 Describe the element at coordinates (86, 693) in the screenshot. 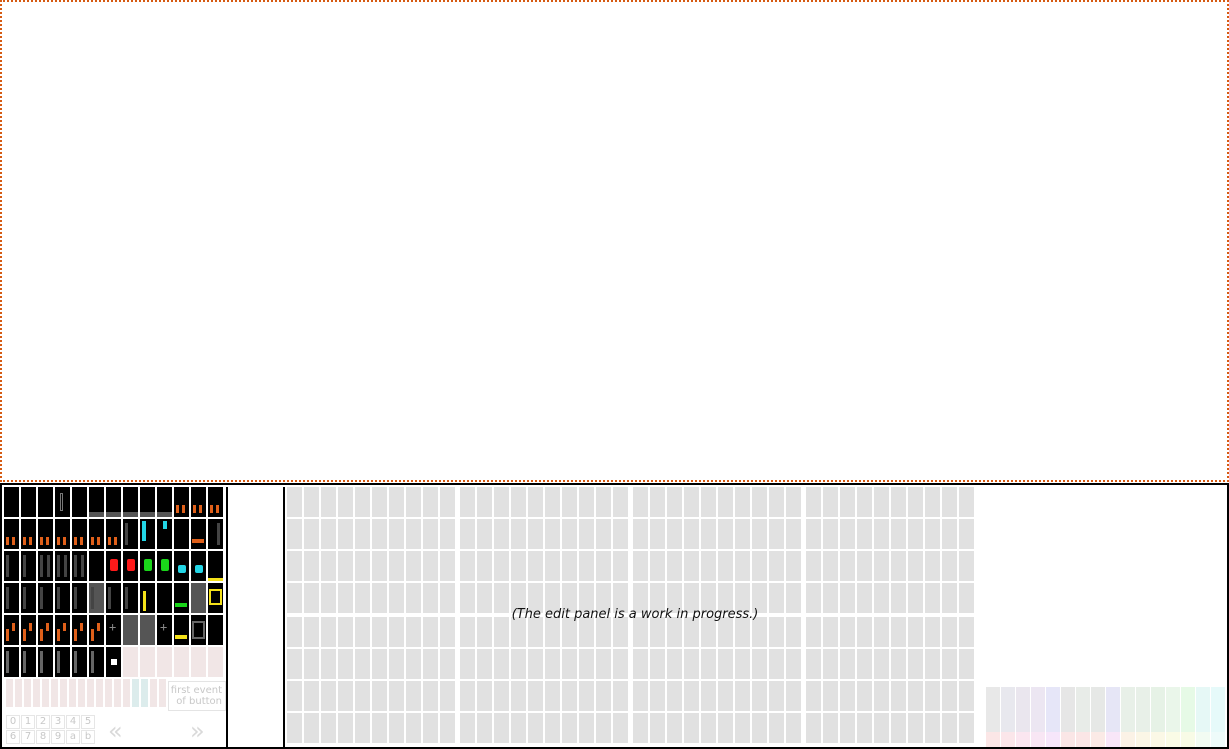

I see `palette-strip` at that location.